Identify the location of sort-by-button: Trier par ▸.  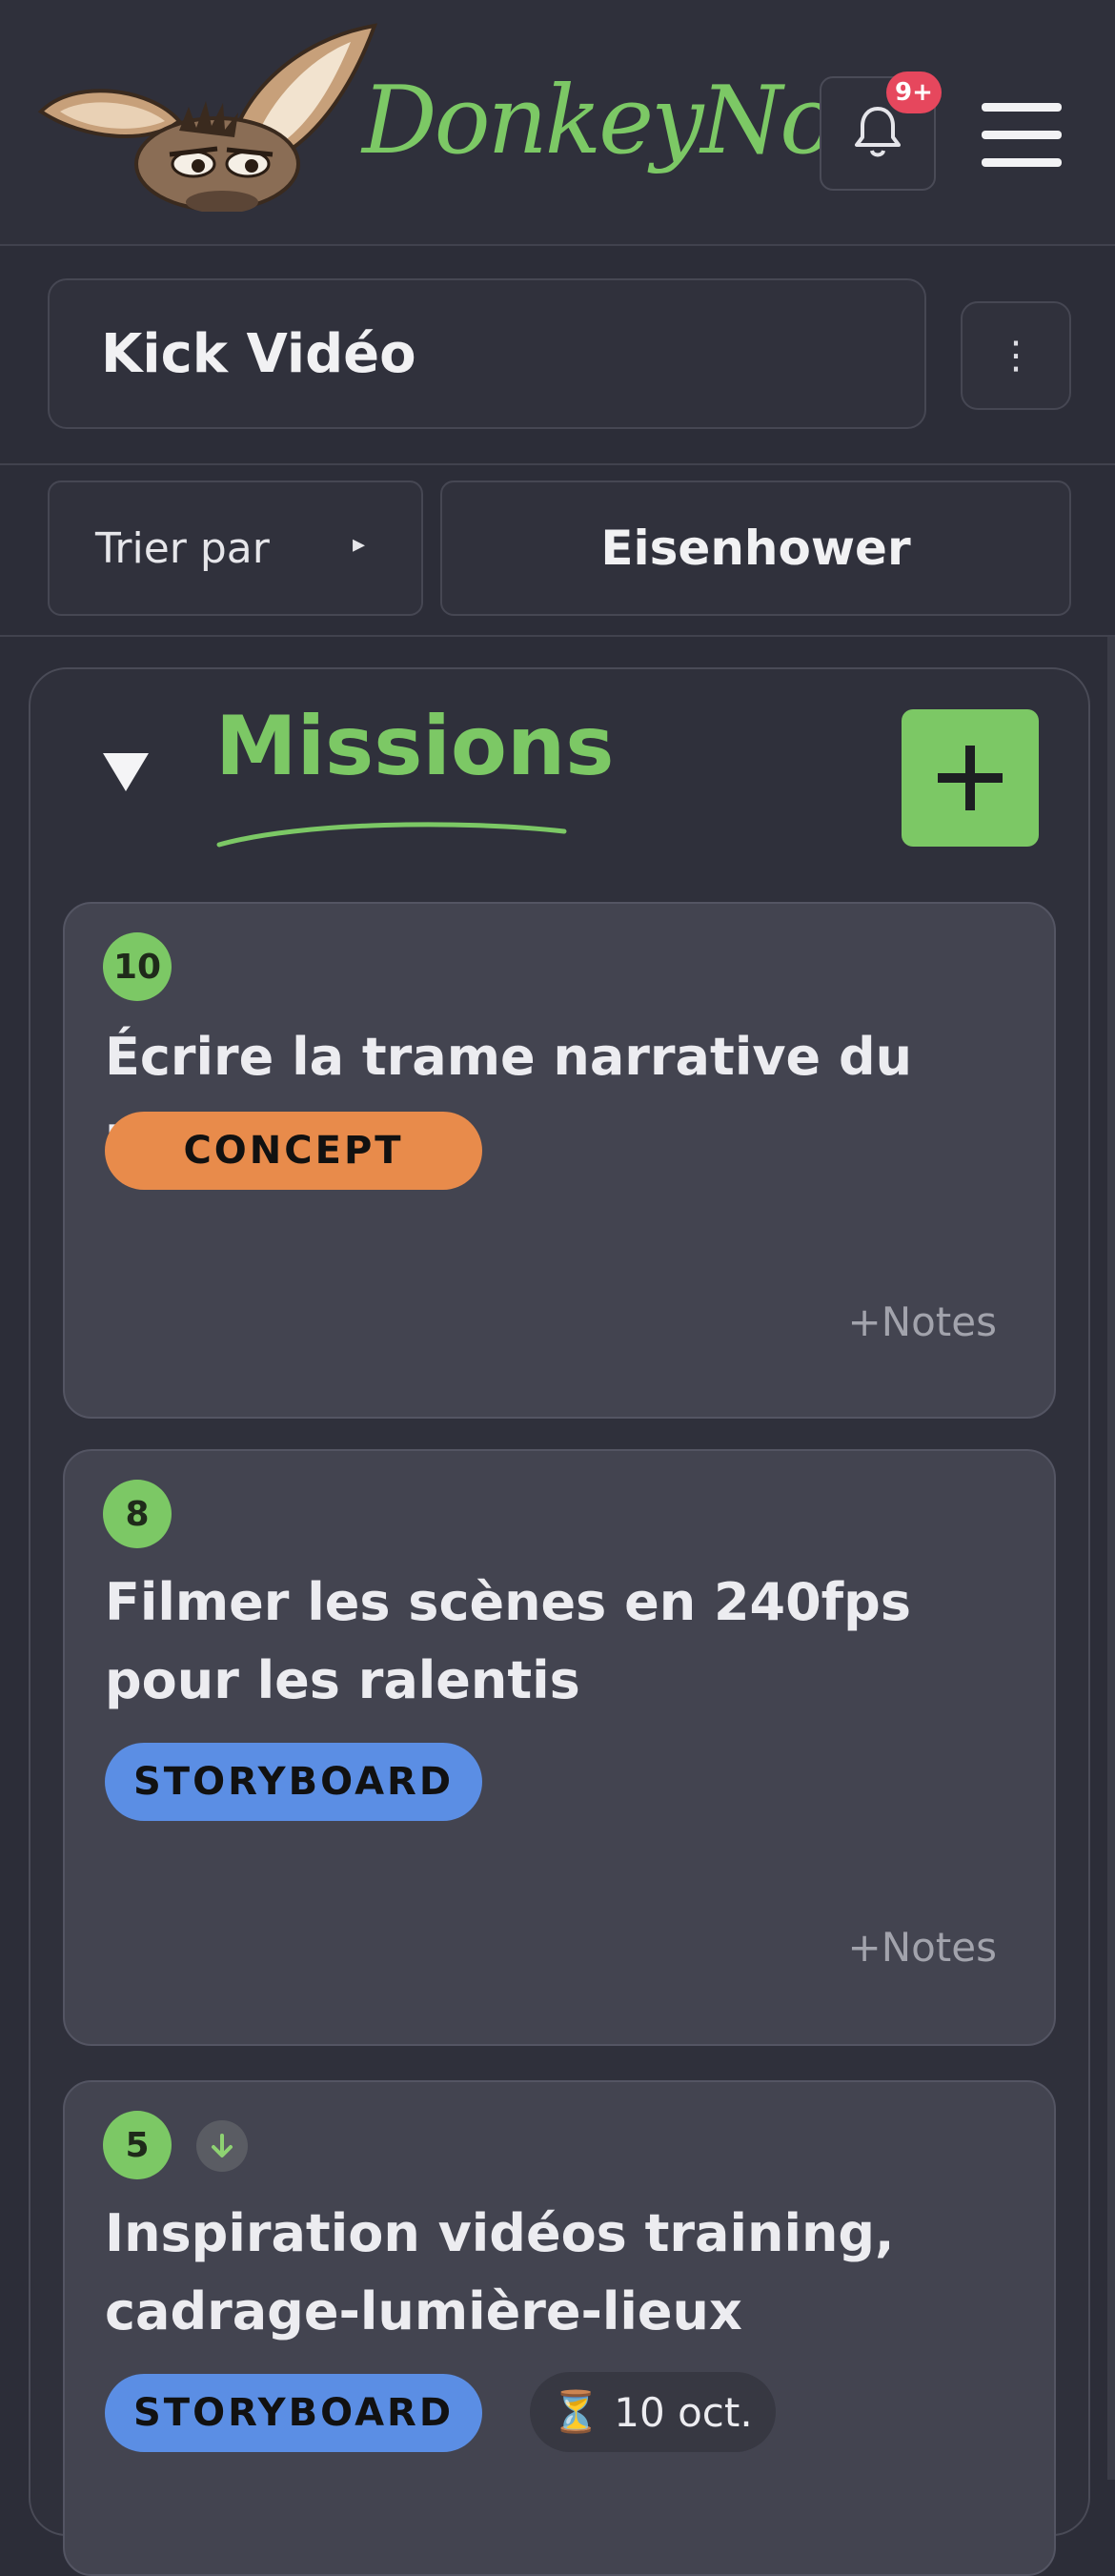
(235, 548).